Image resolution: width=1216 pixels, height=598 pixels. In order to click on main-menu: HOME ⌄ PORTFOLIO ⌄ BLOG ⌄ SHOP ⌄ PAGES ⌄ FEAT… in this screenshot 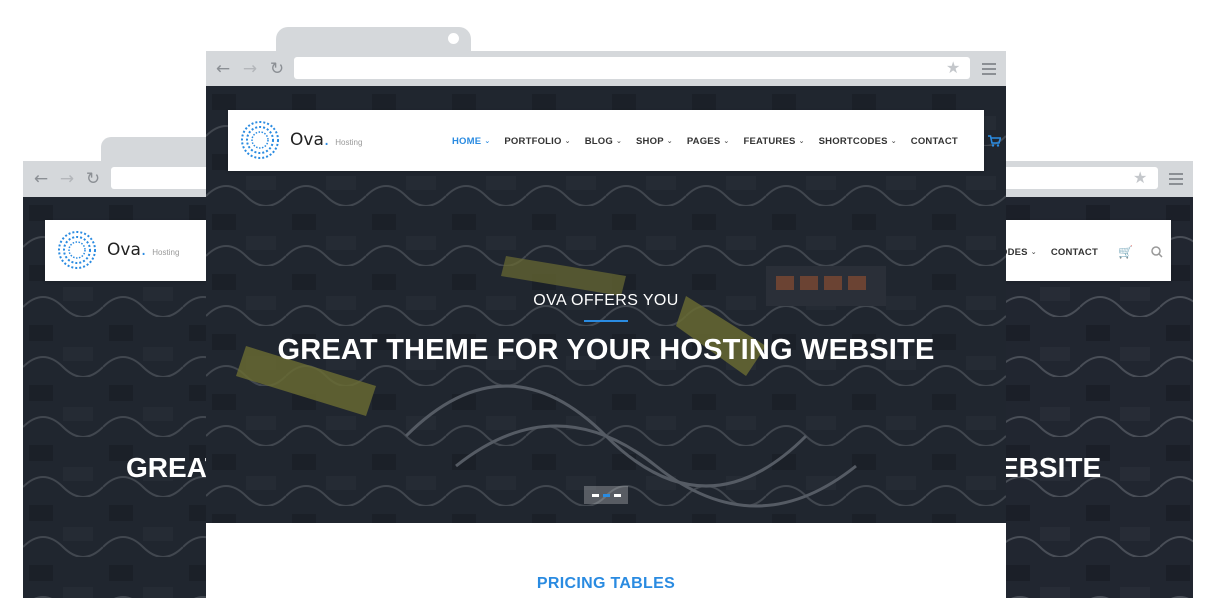, I will do `click(729, 141)`.